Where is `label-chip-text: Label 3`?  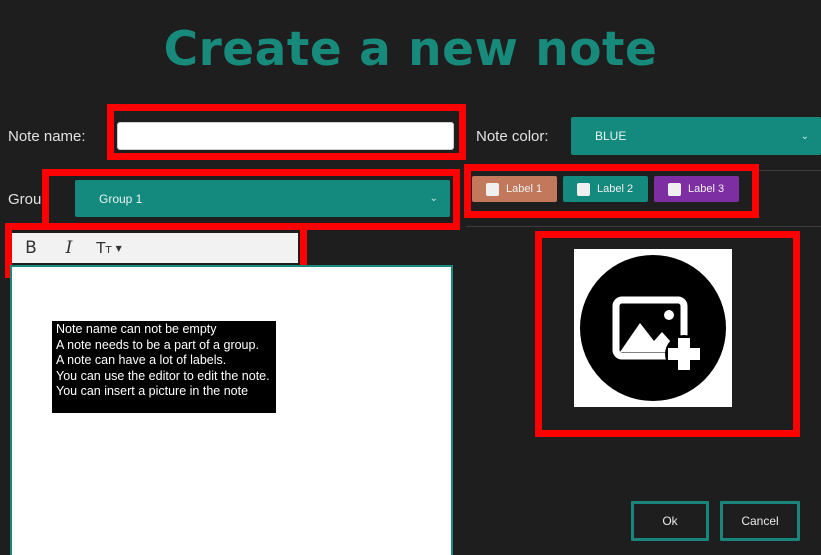
label-chip-text: Label 3 is located at coordinates (706, 189).